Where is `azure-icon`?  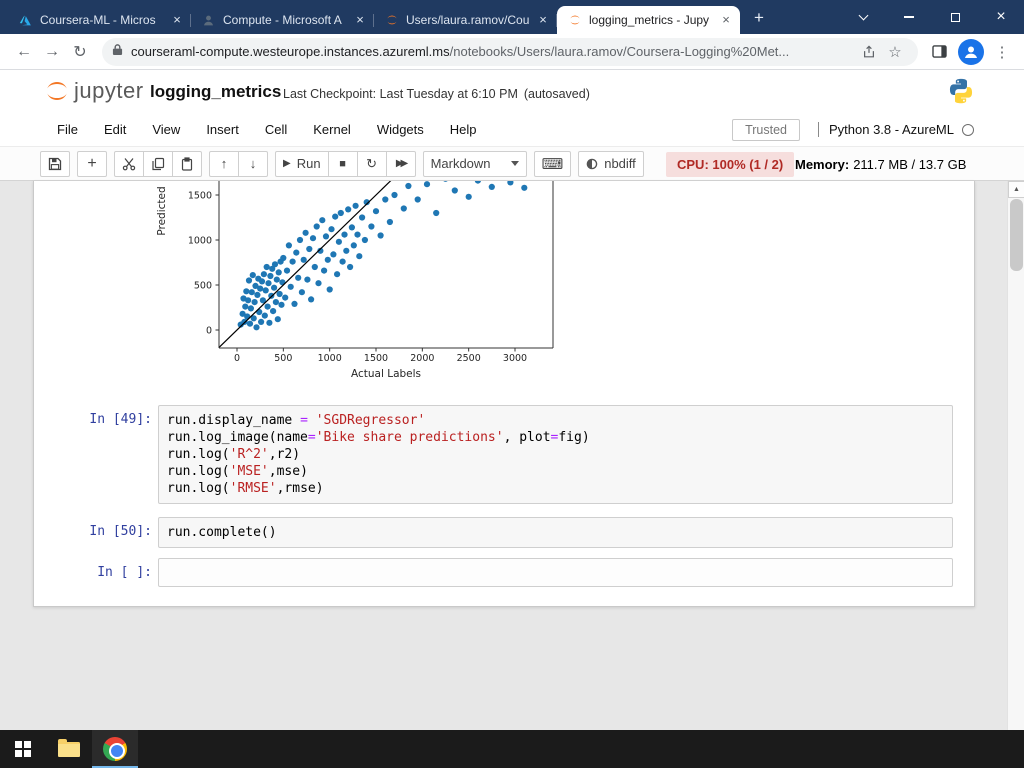
azure-icon is located at coordinates (25, 20).